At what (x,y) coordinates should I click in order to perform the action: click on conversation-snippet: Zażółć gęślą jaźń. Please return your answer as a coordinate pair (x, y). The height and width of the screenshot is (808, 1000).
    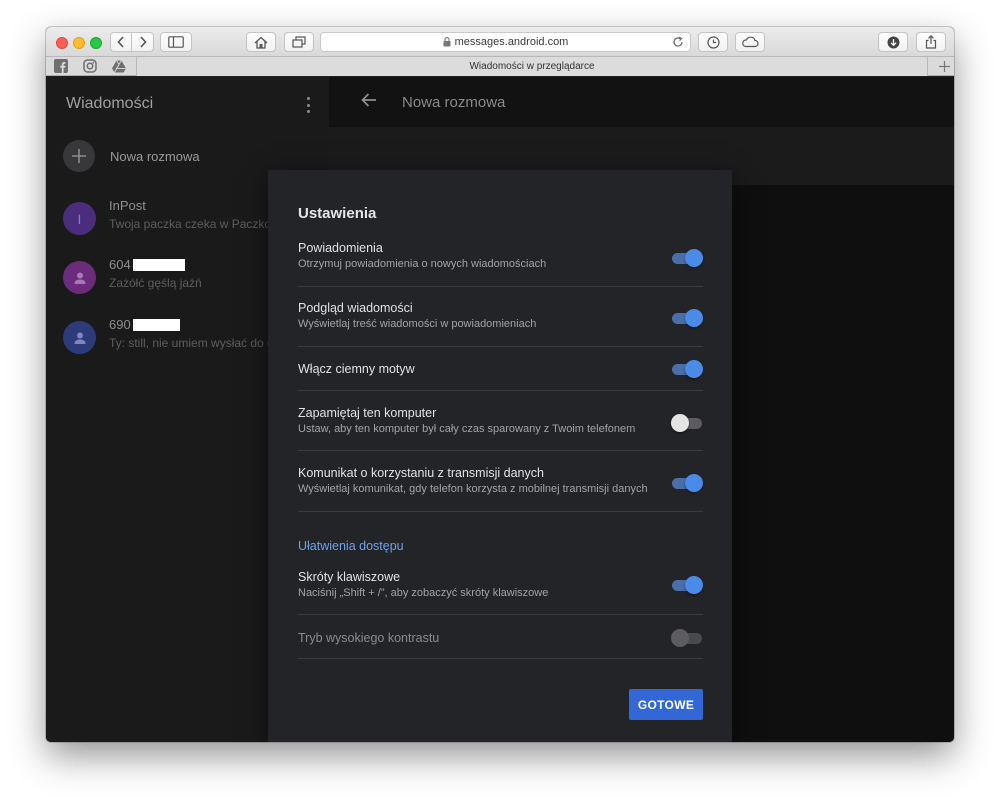
    Looking at the image, I should click on (155, 283).